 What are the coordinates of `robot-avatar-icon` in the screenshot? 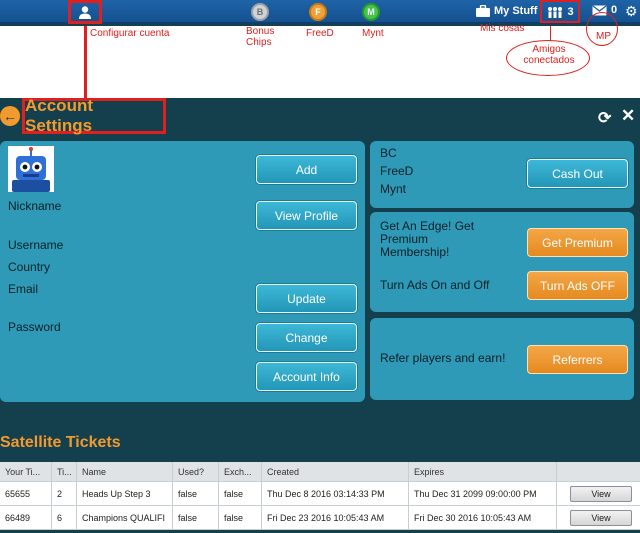 It's located at (31, 169).